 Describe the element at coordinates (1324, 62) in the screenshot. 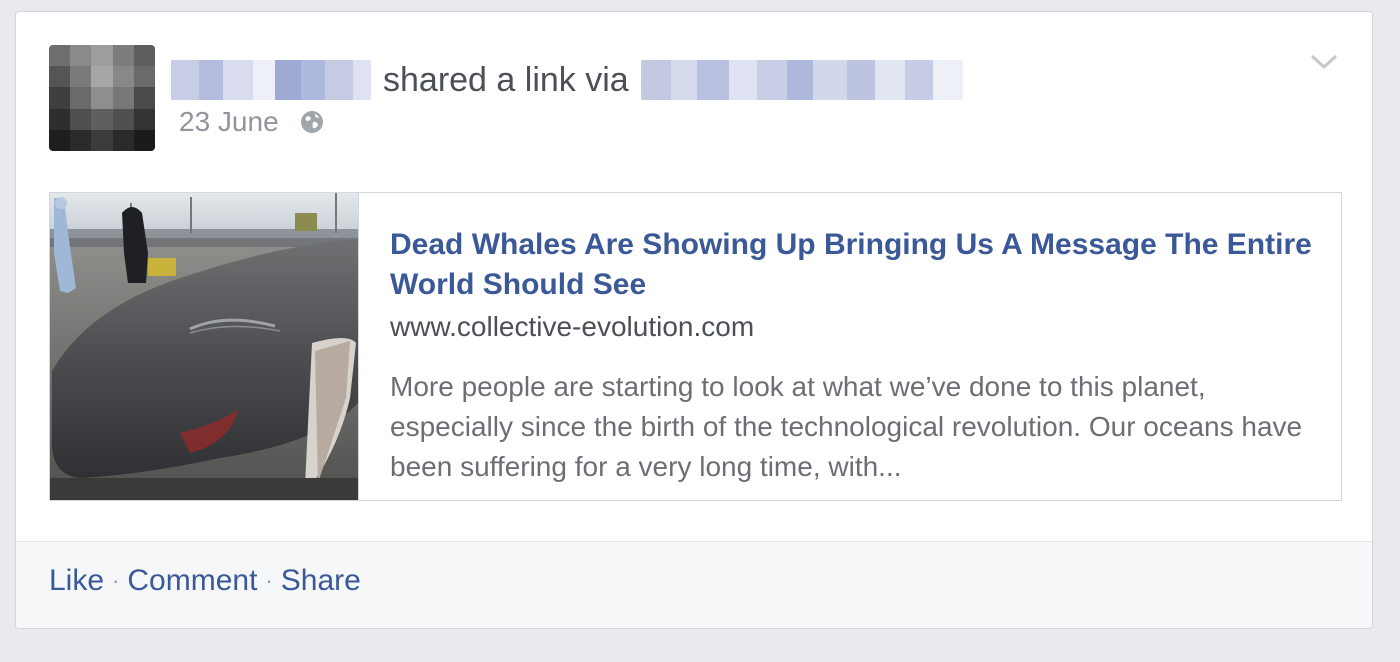

I see `chevron-down-icon` at that location.